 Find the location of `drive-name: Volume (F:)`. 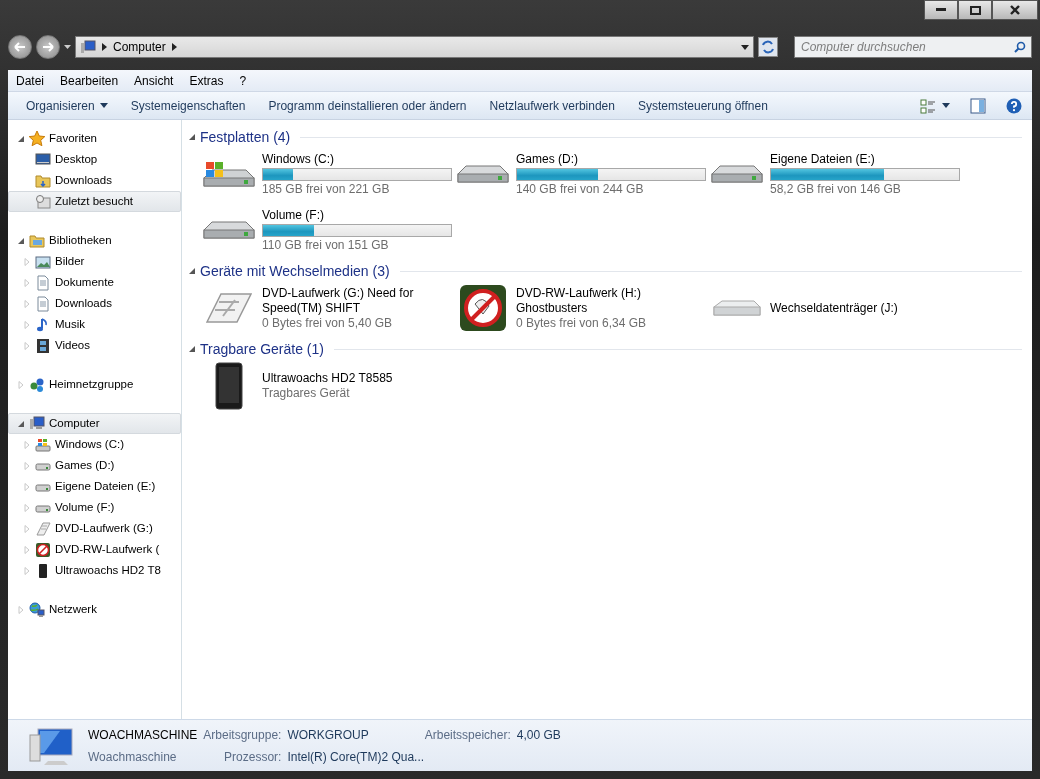

drive-name: Volume (F:) is located at coordinates (357, 215).